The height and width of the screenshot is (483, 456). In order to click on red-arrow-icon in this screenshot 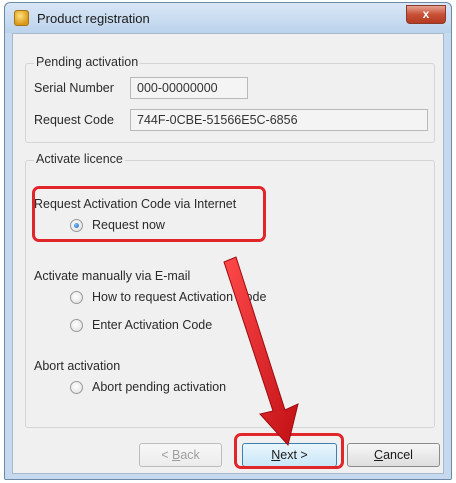, I will do `click(261, 351)`.